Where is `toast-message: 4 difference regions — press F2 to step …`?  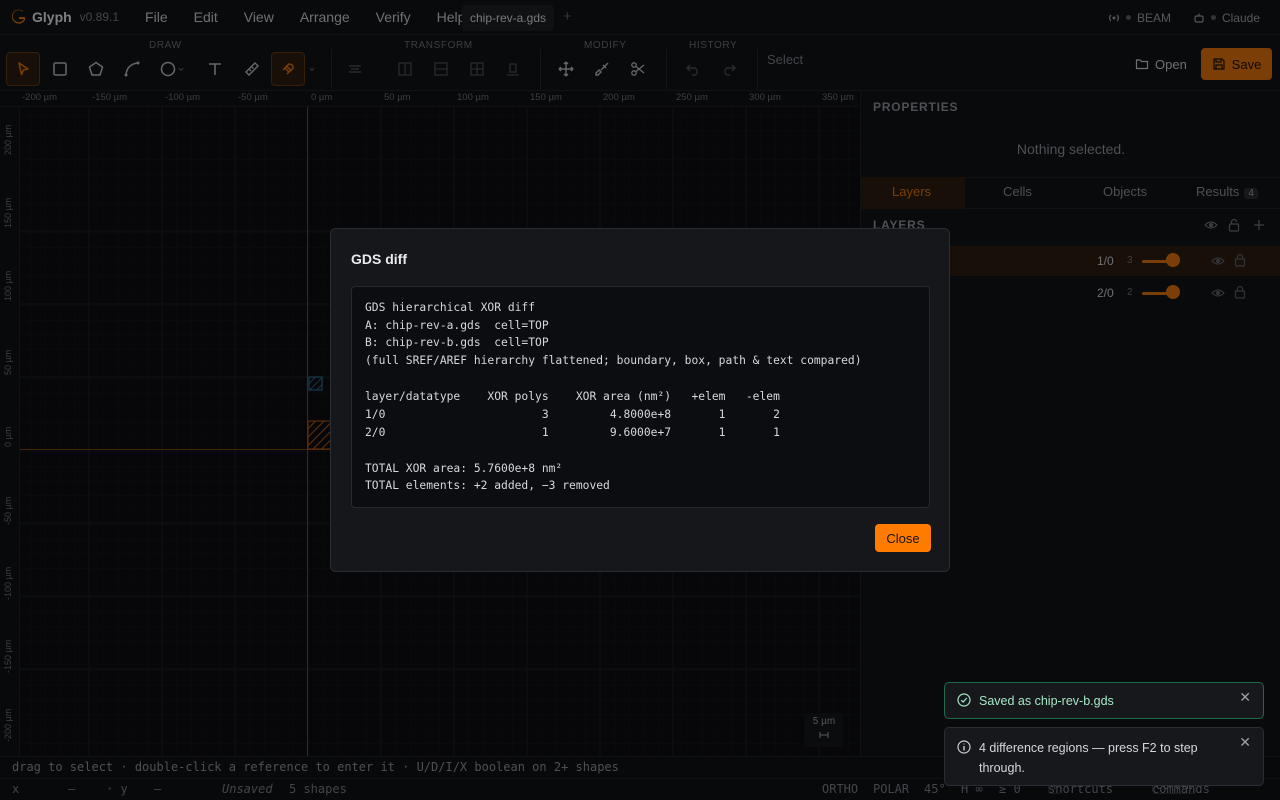 toast-message: 4 difference regions — press F2 to step … is located at coordinates (1088, 758).